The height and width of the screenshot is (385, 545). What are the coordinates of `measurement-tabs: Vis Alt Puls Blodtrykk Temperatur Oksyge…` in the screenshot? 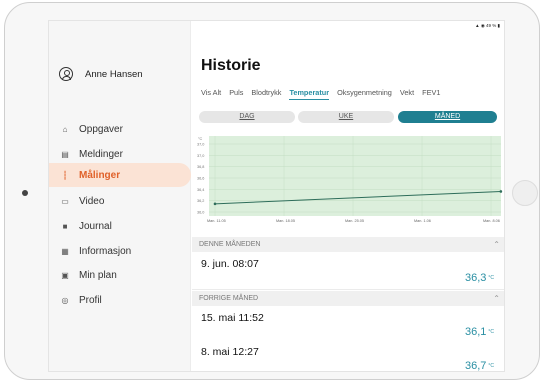 It's located at (323, 94).